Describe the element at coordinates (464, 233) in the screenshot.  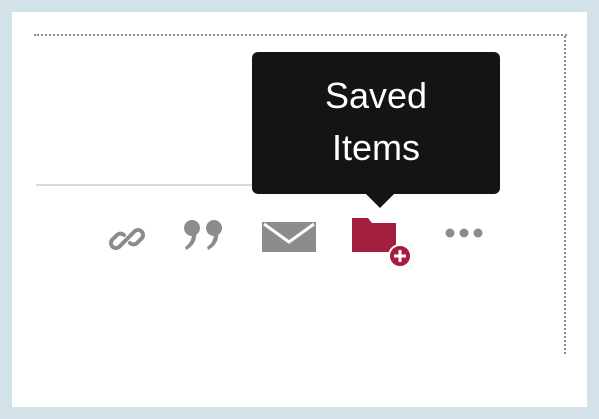
I see `more-icon` at that location.